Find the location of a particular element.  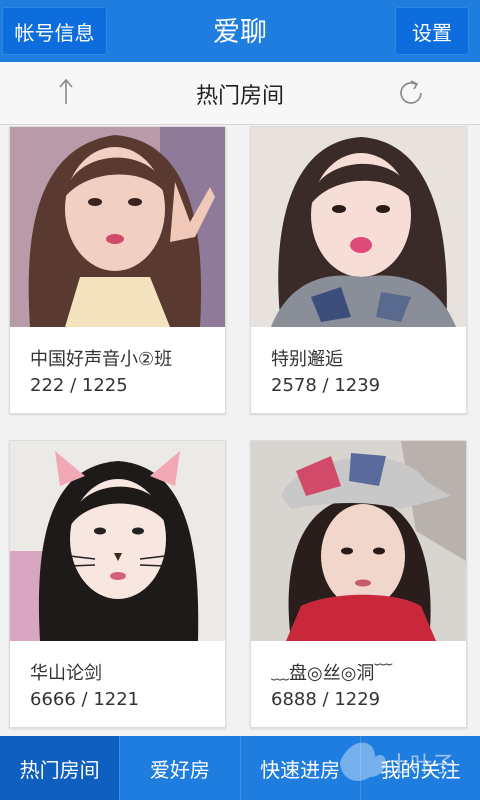

room-stats: 6888 / 1229 is located at coordinates (326, 699).